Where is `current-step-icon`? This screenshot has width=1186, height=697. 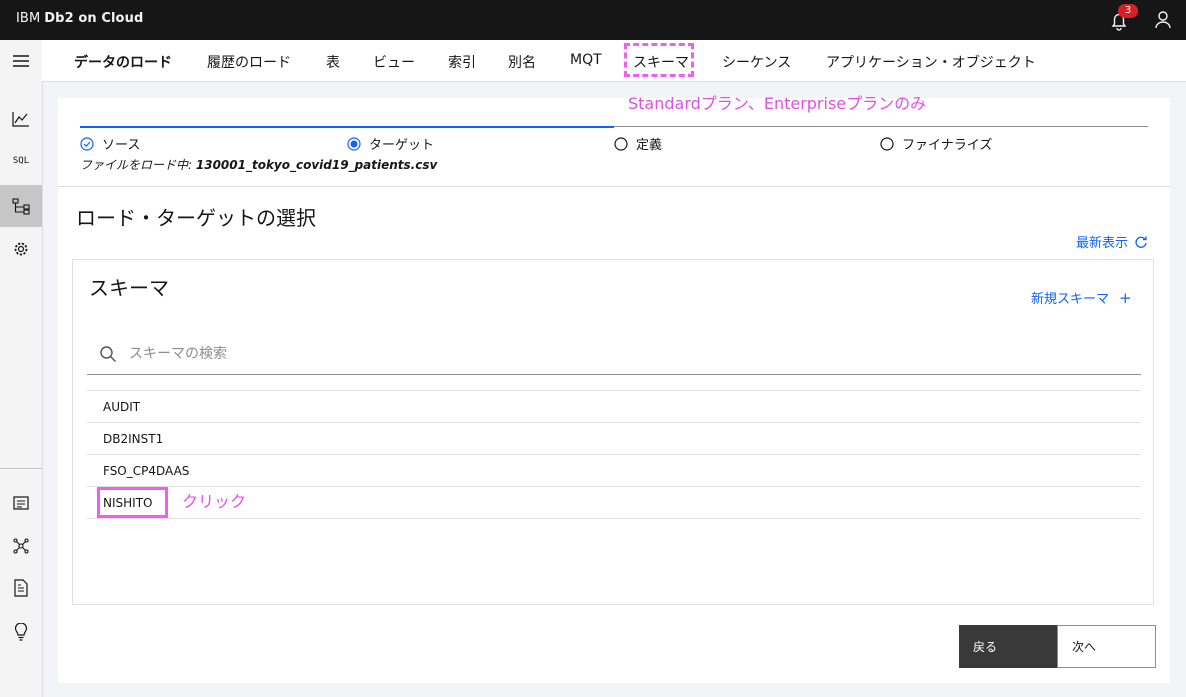
current-step-icon is located at coordinates (354, 143).